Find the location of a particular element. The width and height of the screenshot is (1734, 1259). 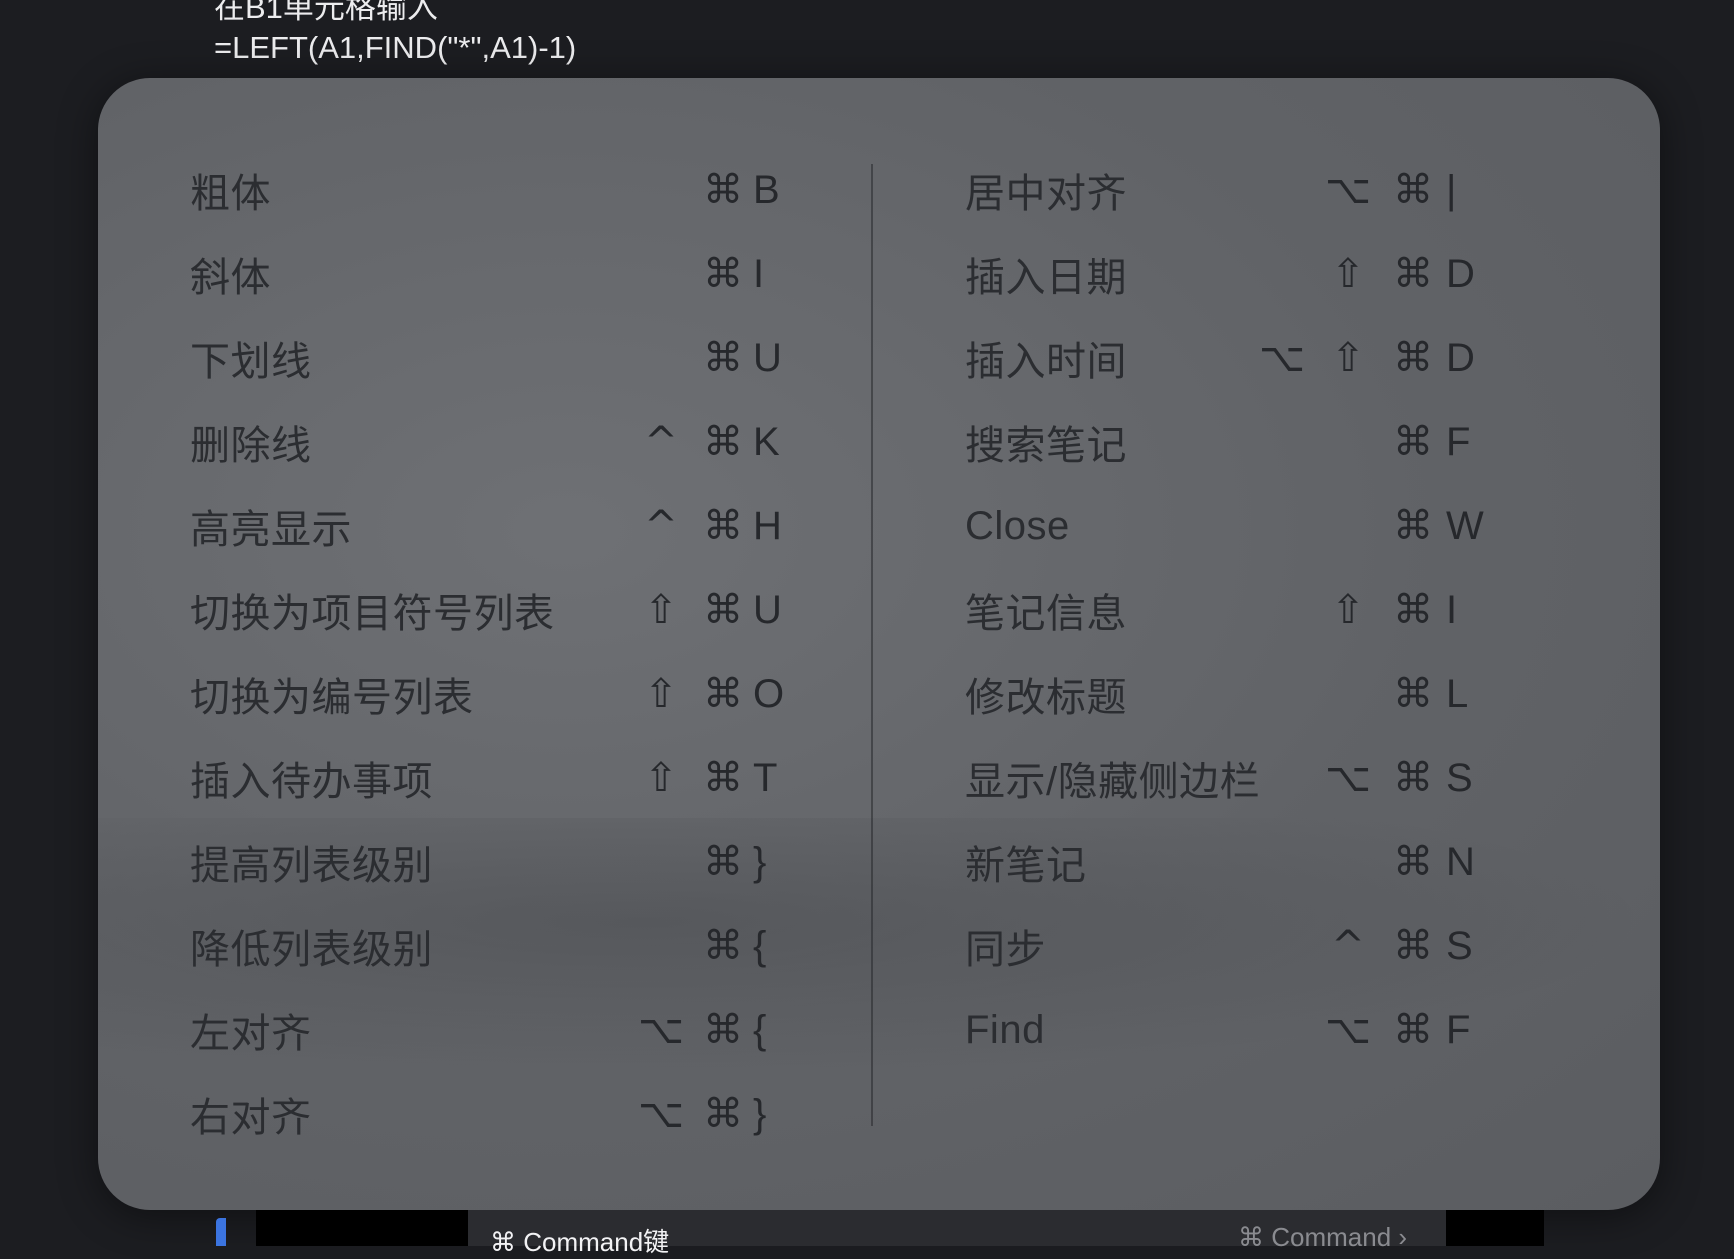

shortcut-key: H is located at coordinates (767, 526).